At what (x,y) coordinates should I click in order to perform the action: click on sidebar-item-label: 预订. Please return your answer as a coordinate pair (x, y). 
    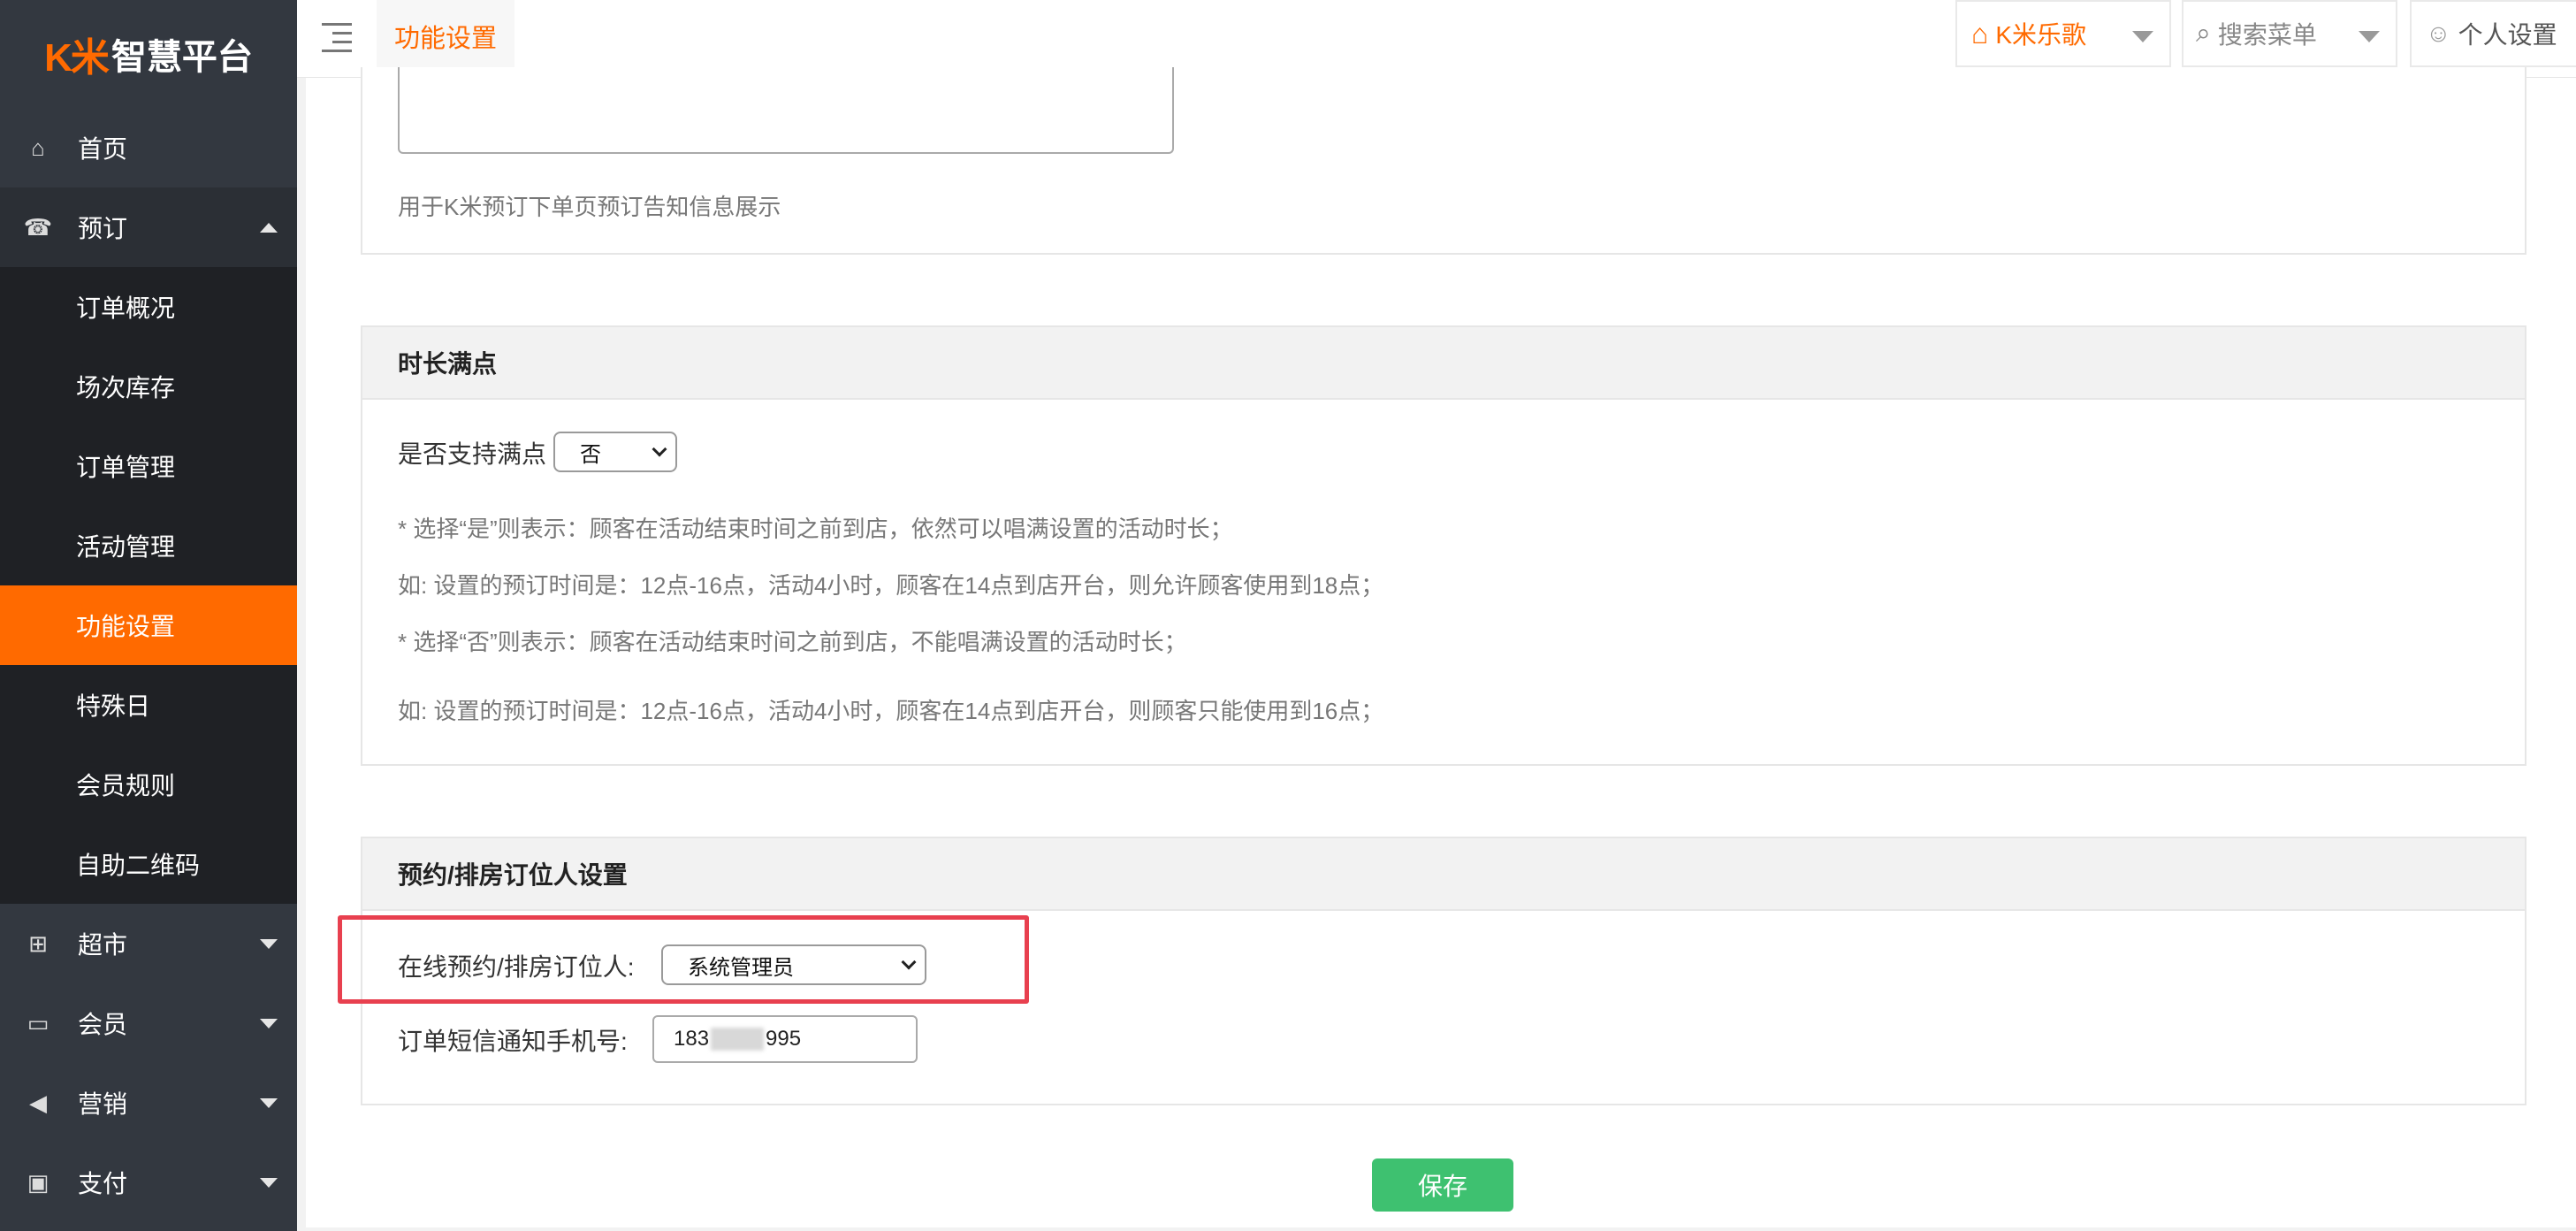
    Looking at the image, I should click on (103, 228).